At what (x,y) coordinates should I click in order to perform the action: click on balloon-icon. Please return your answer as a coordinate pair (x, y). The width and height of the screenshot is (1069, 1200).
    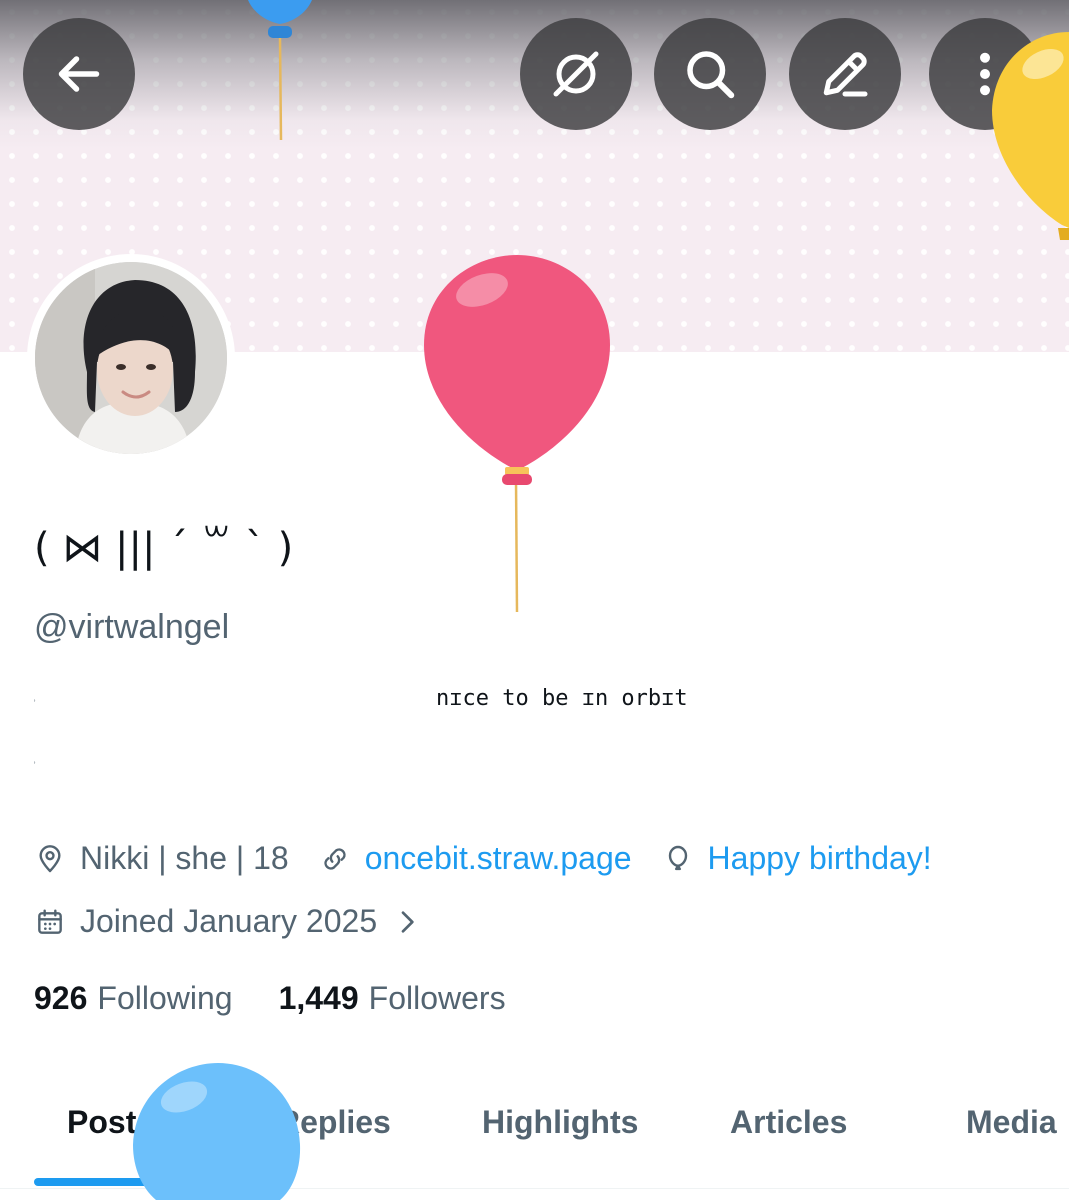
    Looking at the image, I should click on (677, 857).